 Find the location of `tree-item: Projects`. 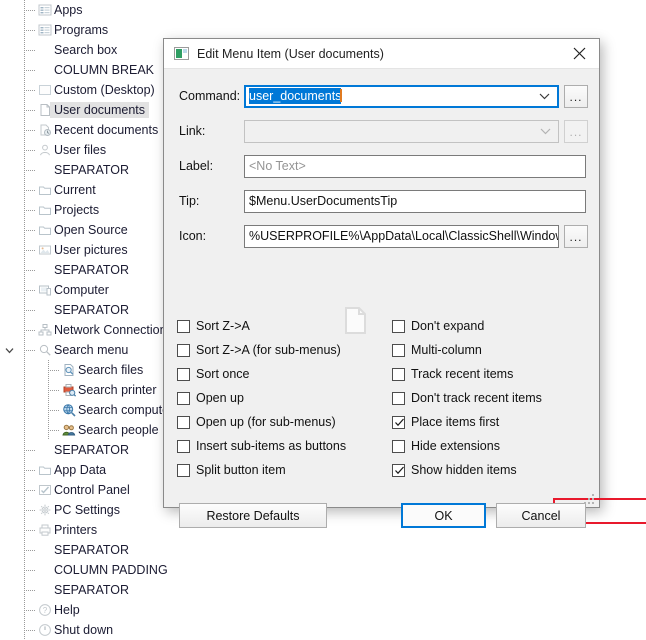

tree-item: Projects is located at coordinates (81, 210).